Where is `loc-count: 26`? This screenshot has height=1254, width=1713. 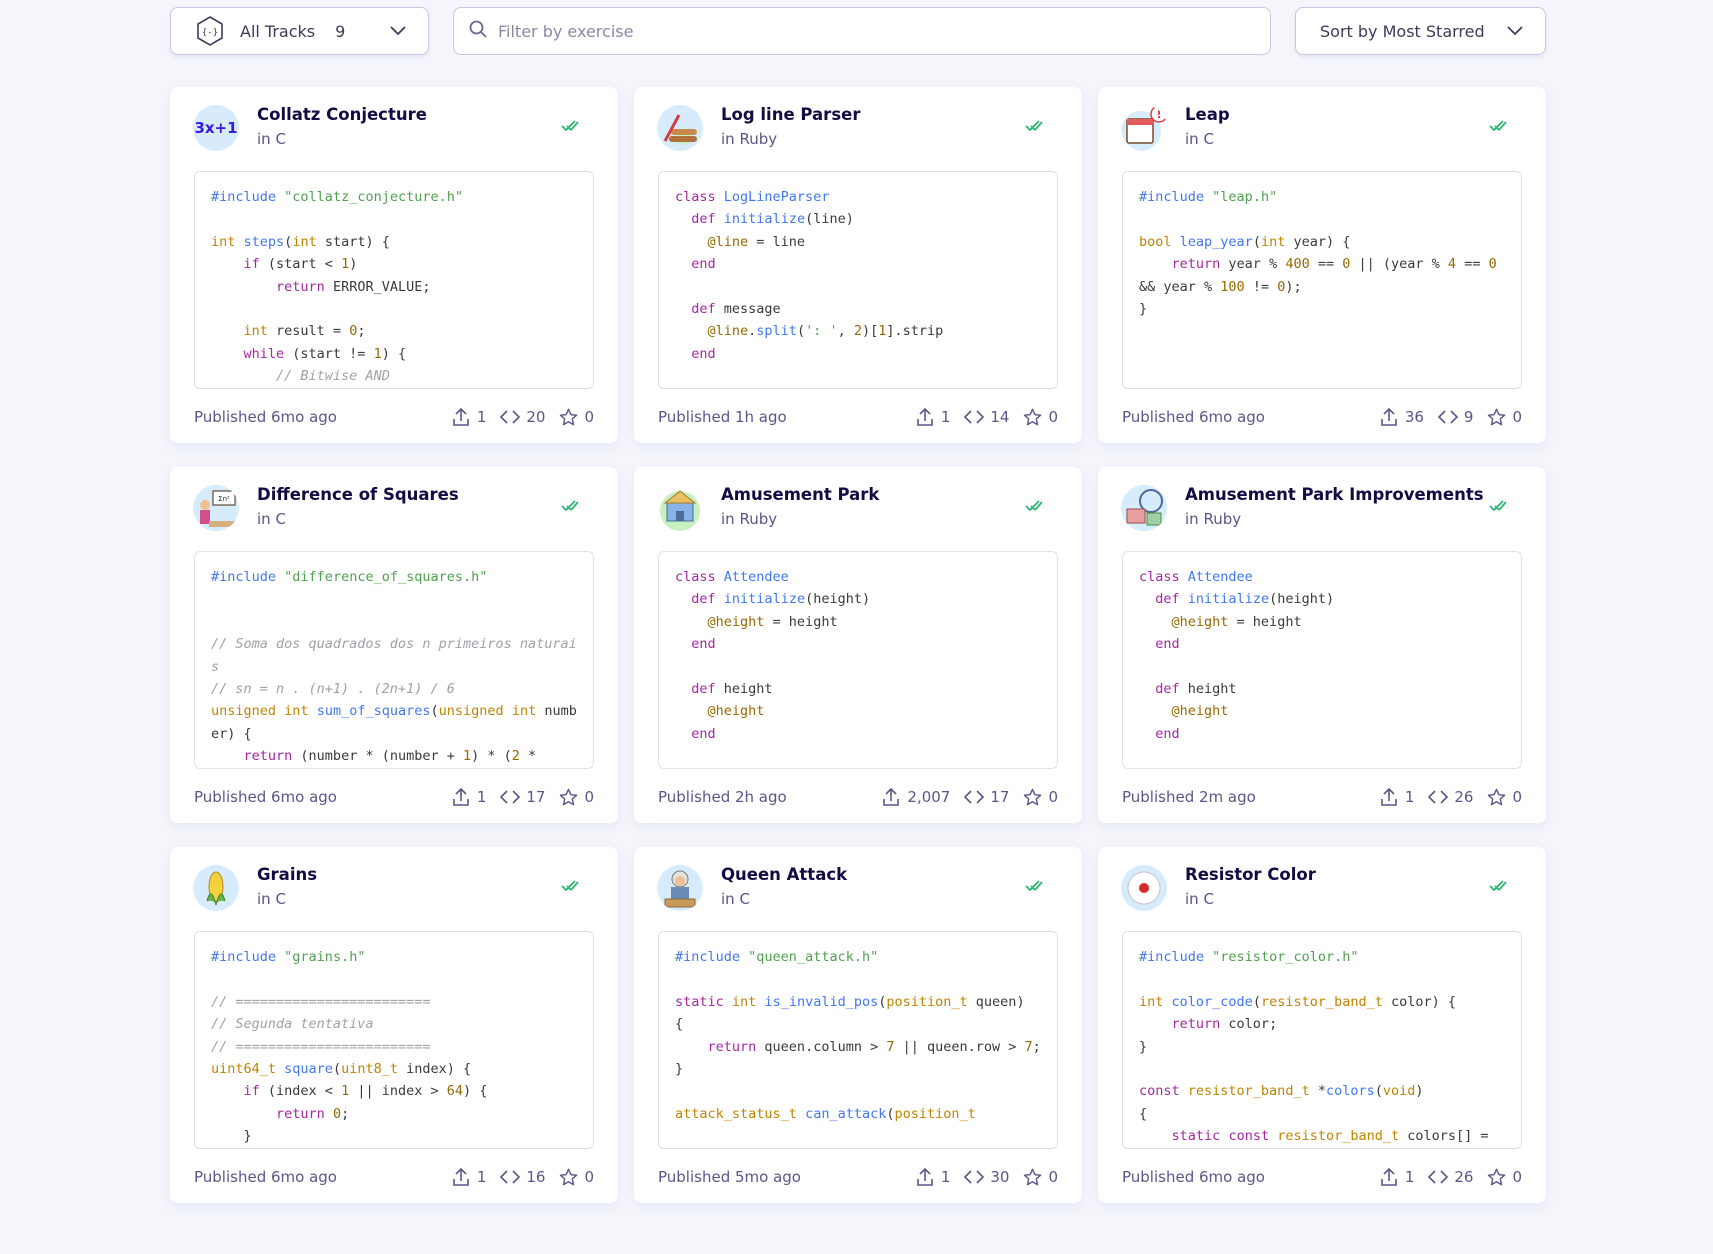
loc-count: 26 is located at coordinates (1464, 797).